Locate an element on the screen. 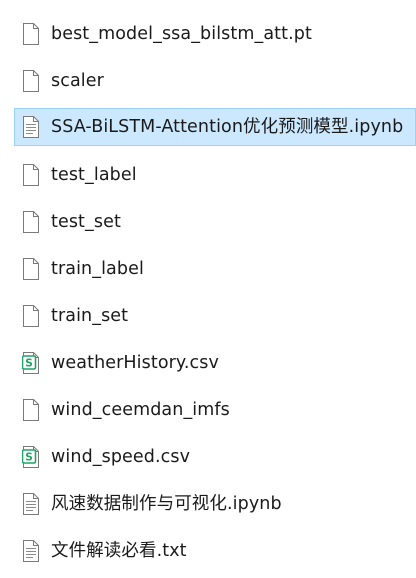  file-row-readme-txt: 文件解读必看.txt is located at coordinates (208, 550).